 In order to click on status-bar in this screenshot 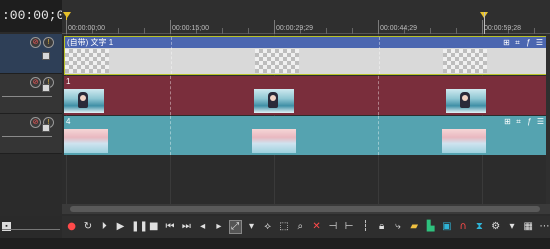, I will do `click(275, 243)`.